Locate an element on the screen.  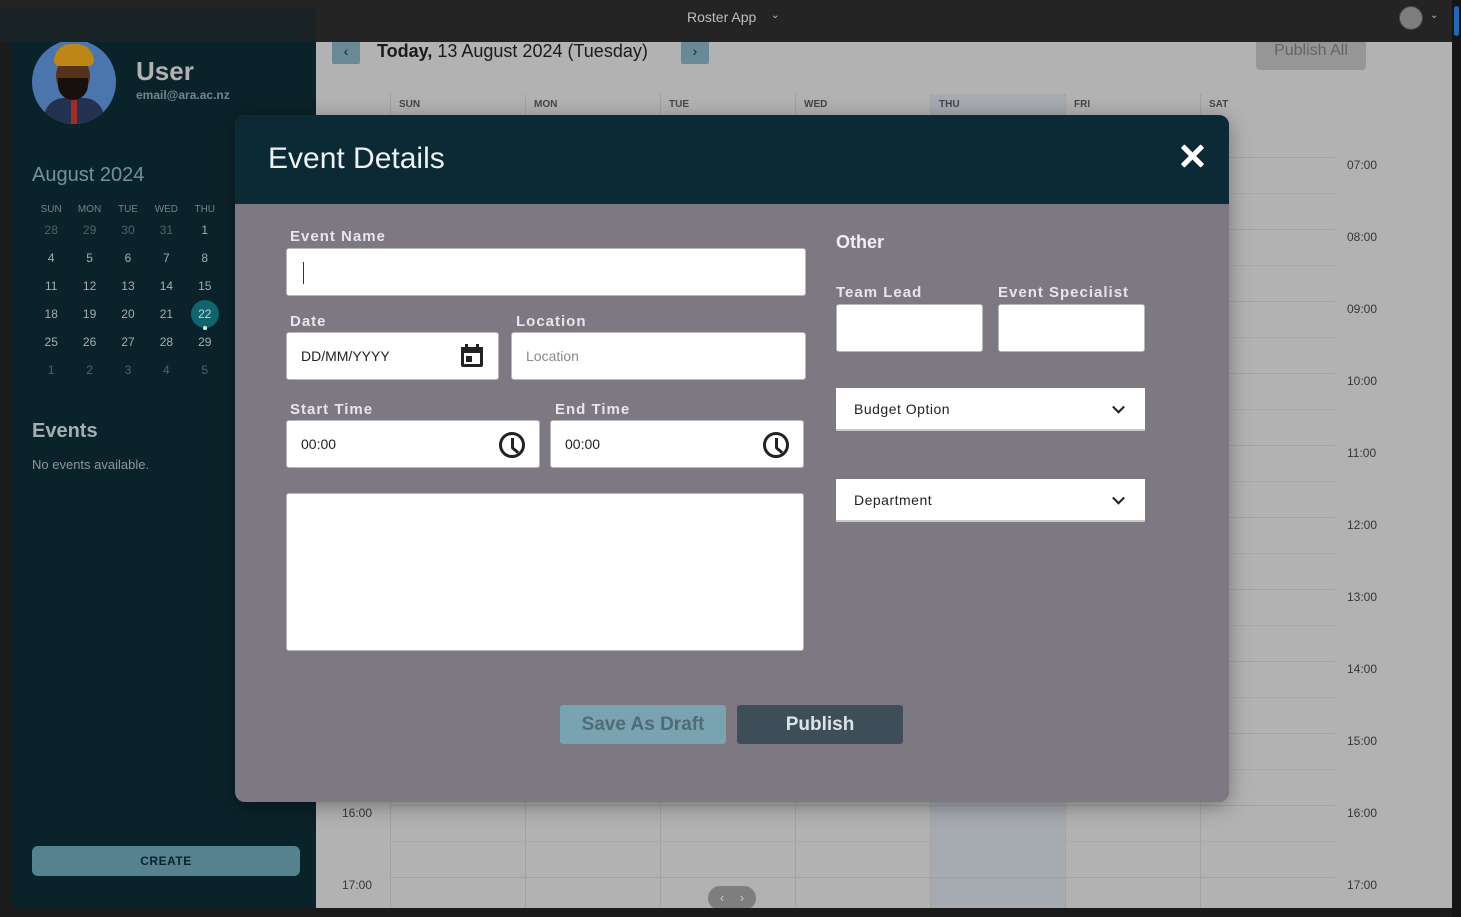
location-placeholder: Location is located at coordinates (552, 356).